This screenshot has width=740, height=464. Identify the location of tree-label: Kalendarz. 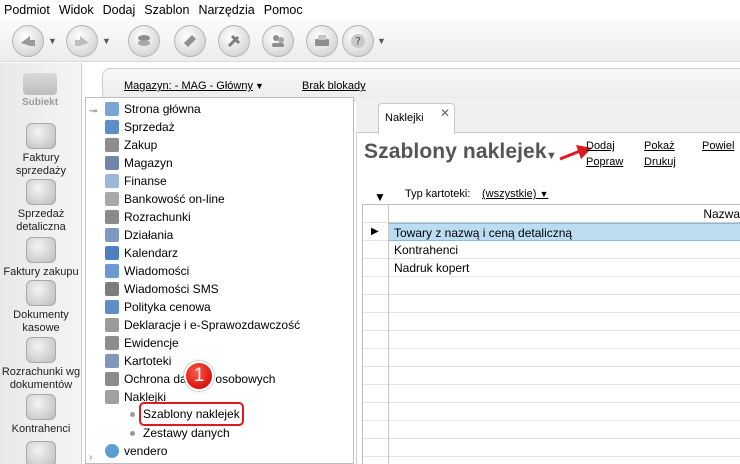
(151, 253).